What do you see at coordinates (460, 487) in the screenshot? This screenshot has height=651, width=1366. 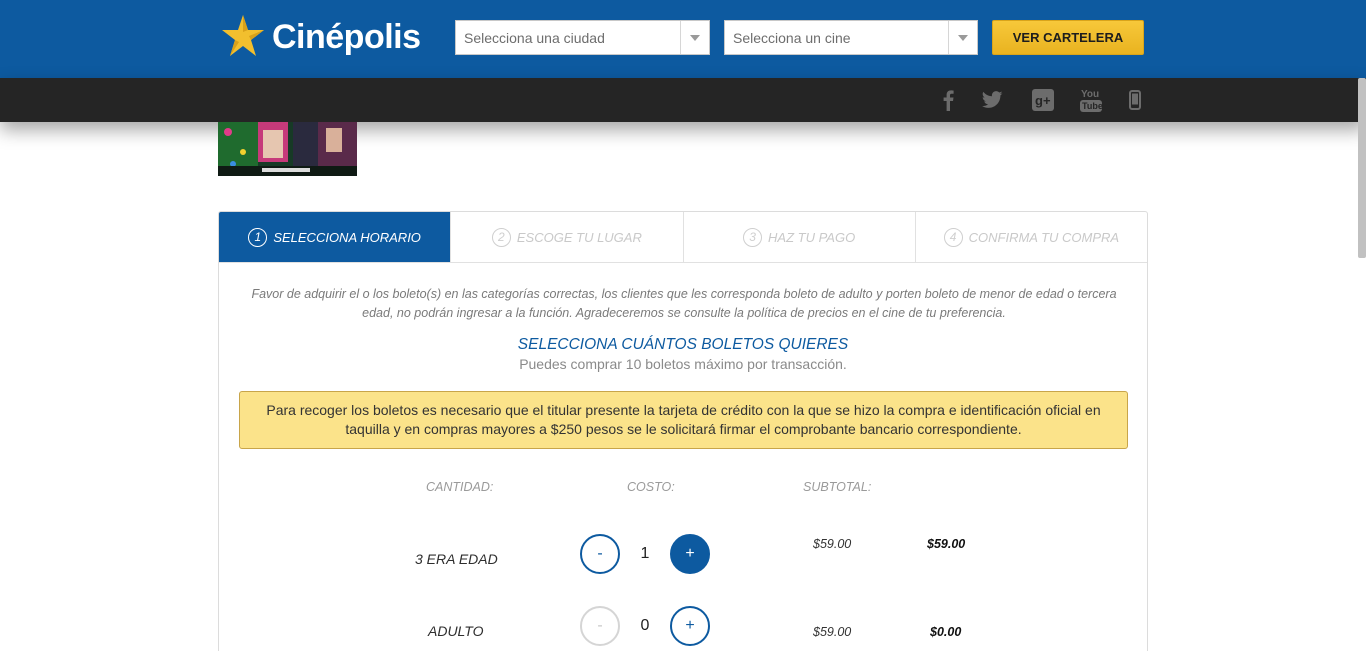 I see `column-header-cantidad: CANTIDAD:` at bounding box center [460, 487].